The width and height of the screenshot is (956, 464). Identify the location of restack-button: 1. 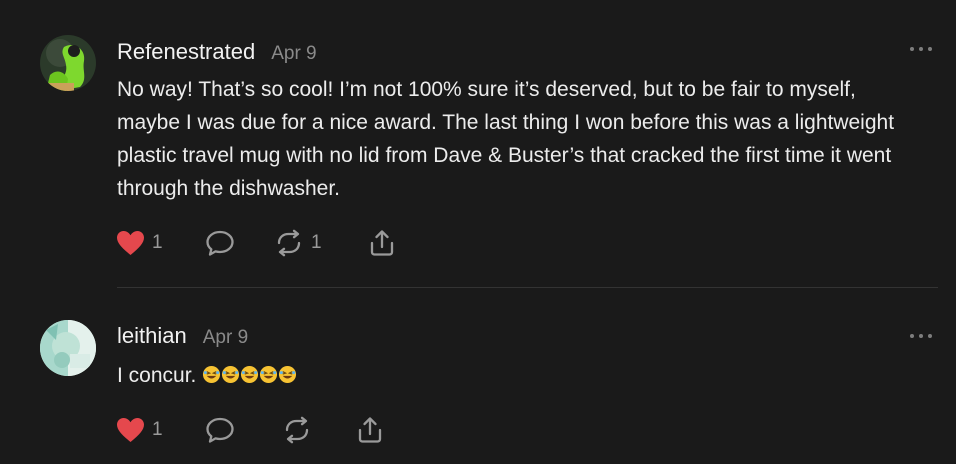
(298, 243).